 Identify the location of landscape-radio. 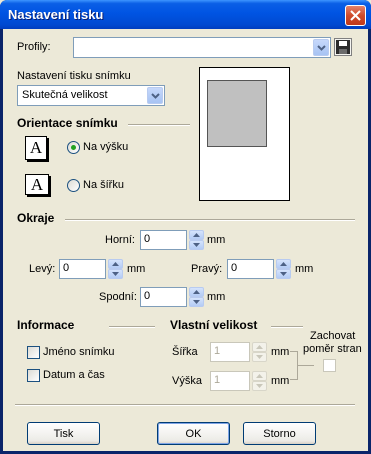
(73, 185).